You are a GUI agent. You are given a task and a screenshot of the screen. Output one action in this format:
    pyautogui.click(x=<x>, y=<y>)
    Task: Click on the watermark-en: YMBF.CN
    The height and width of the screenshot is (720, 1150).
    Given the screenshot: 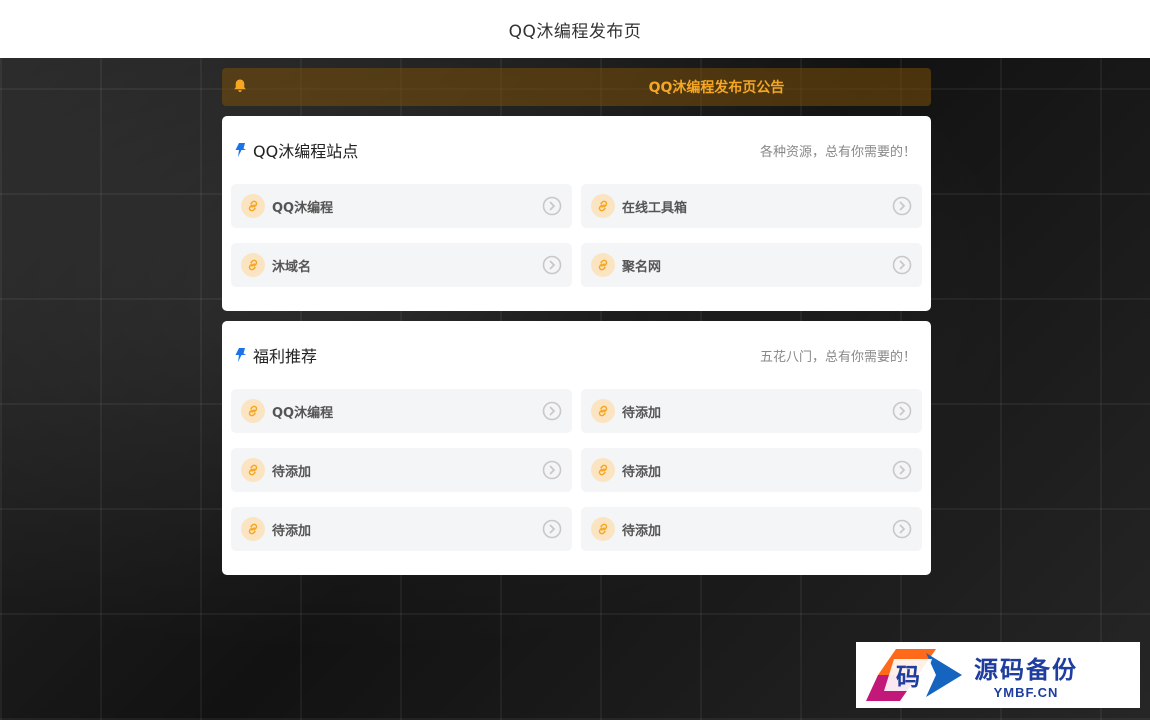 What is the action you would take?
    pyautogui.click(x=1026, y=692)
    